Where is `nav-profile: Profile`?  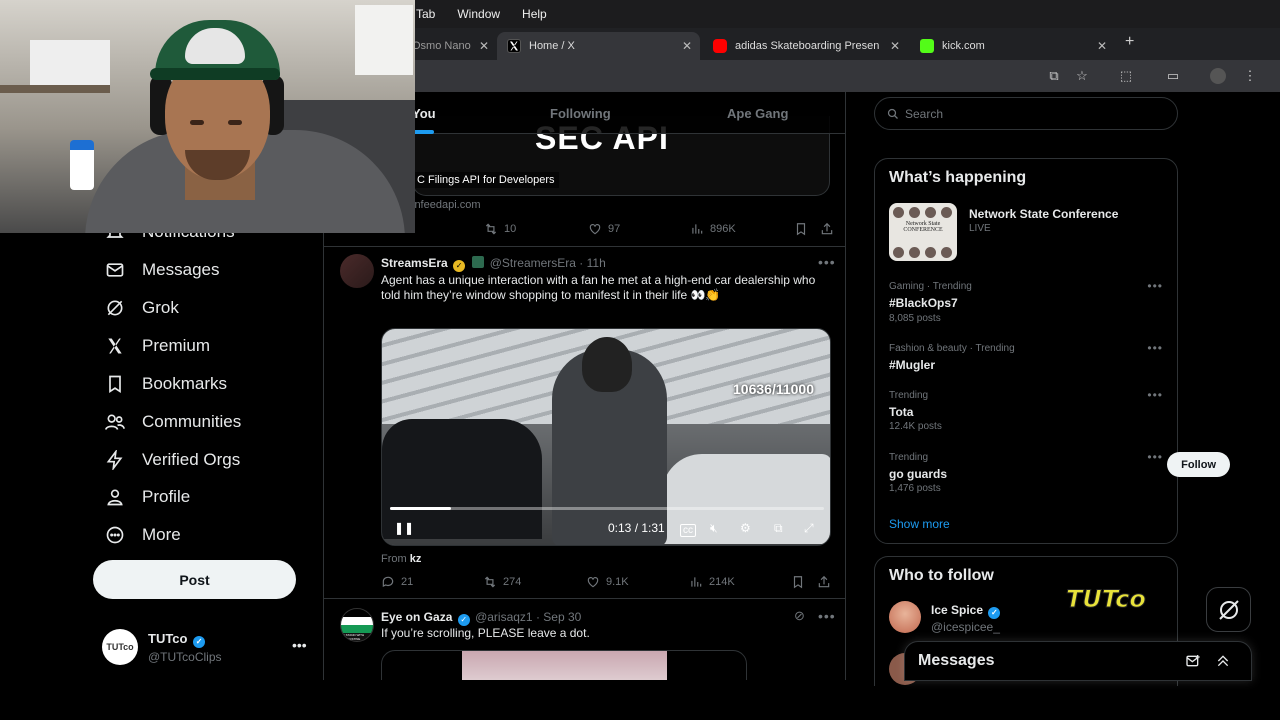 nav-profile: Profile is located at coordinates (146, 497).